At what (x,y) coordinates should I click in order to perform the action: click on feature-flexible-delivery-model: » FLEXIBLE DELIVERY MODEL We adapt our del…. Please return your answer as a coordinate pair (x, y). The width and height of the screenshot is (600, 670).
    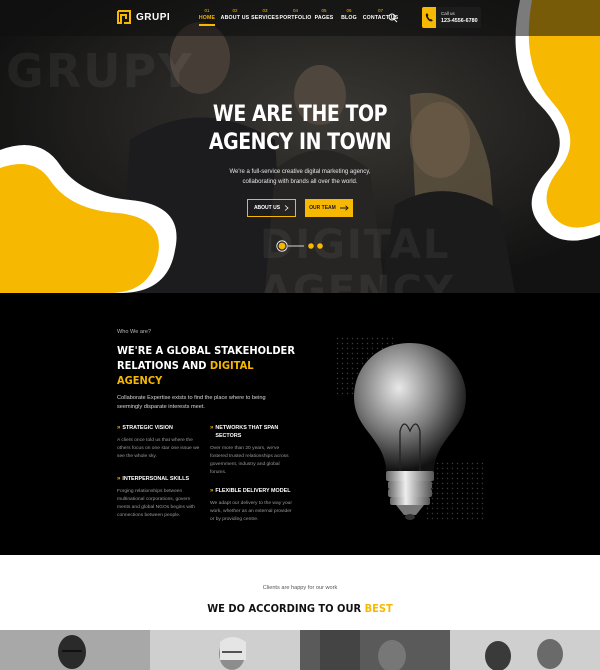
    Looking at the image, I should click on (255, 505).